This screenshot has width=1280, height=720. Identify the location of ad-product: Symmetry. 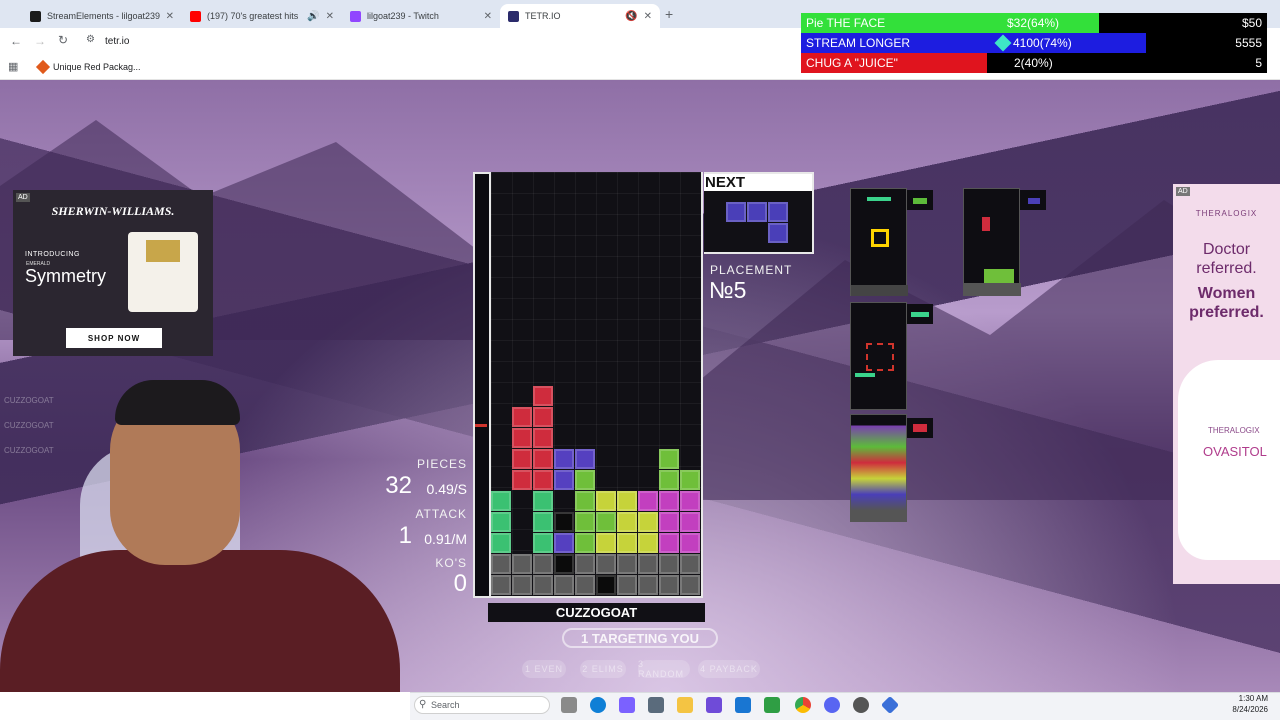
(65, 276).